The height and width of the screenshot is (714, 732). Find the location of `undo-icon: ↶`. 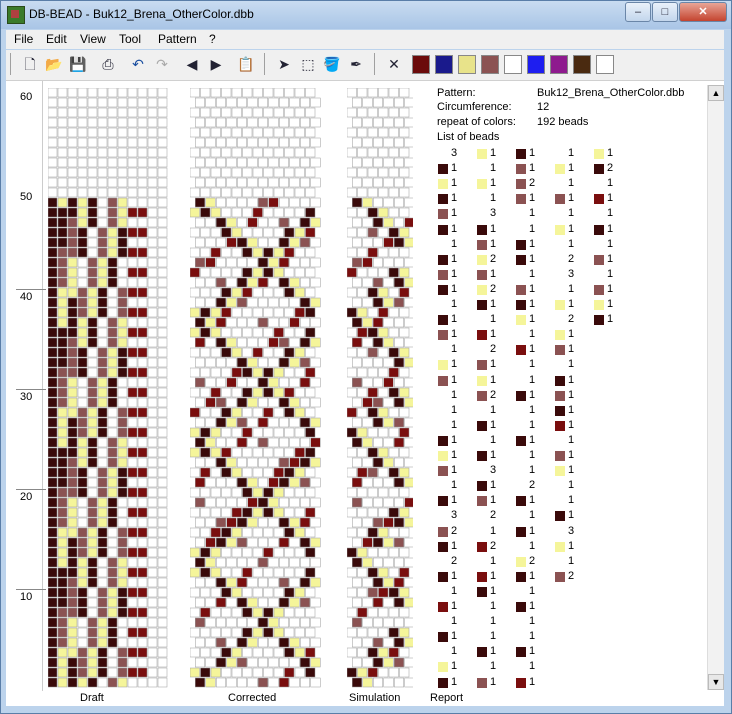

undo-icon: ↶ is located at coordinates (138, 64).